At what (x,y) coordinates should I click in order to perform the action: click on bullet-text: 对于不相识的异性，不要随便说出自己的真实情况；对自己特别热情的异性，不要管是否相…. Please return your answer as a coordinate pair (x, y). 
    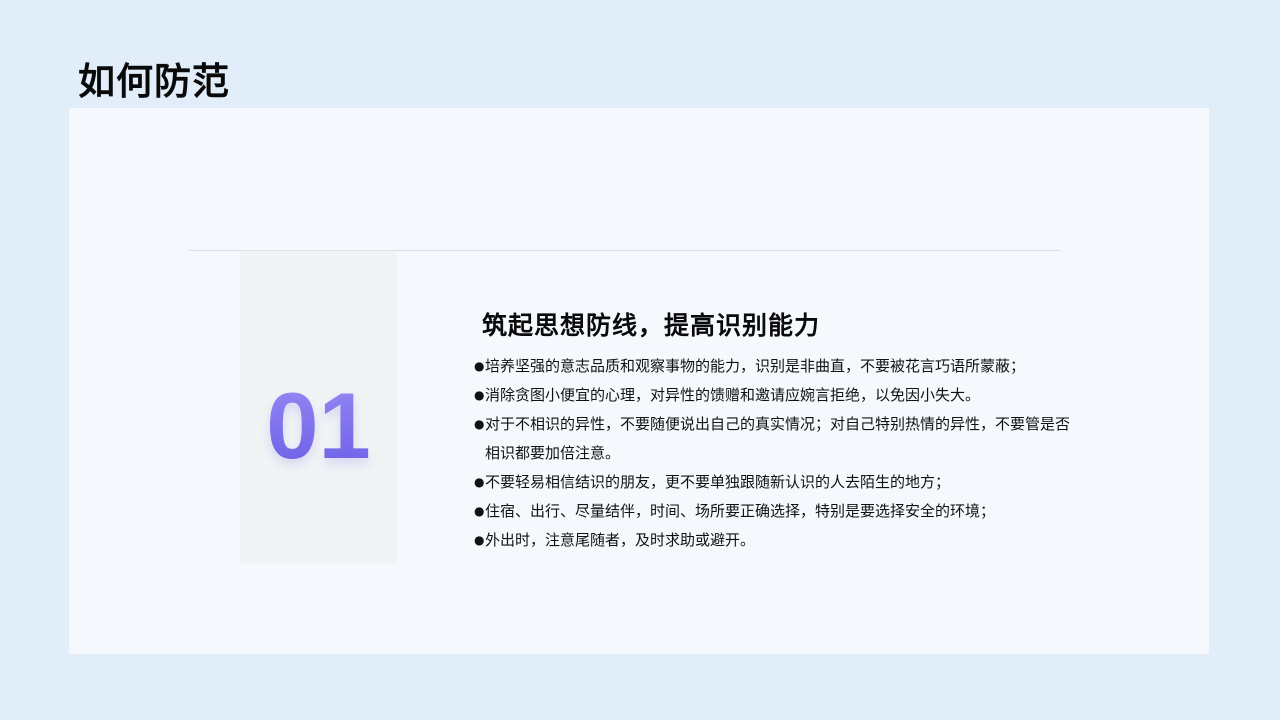
    Looking at the image, I should click on (778, 438).